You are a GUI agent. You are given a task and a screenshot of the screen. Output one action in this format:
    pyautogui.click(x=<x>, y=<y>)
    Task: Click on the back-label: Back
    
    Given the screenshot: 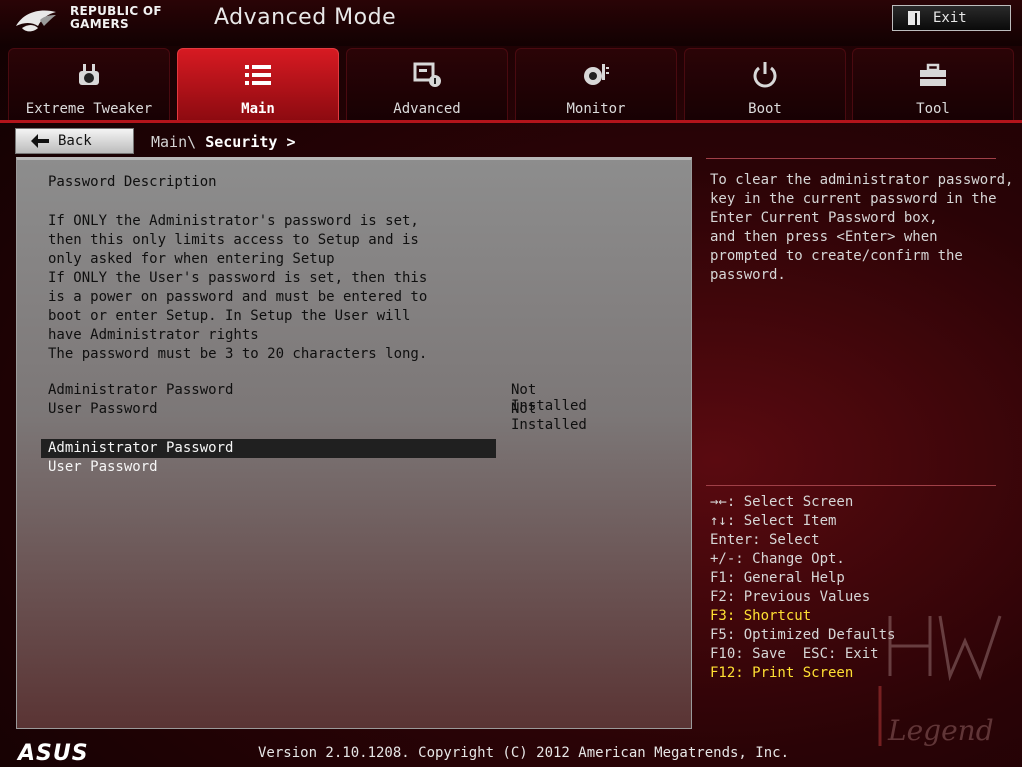 What is the action you would take?
    pyautogui.click(x=75, y=141)
    